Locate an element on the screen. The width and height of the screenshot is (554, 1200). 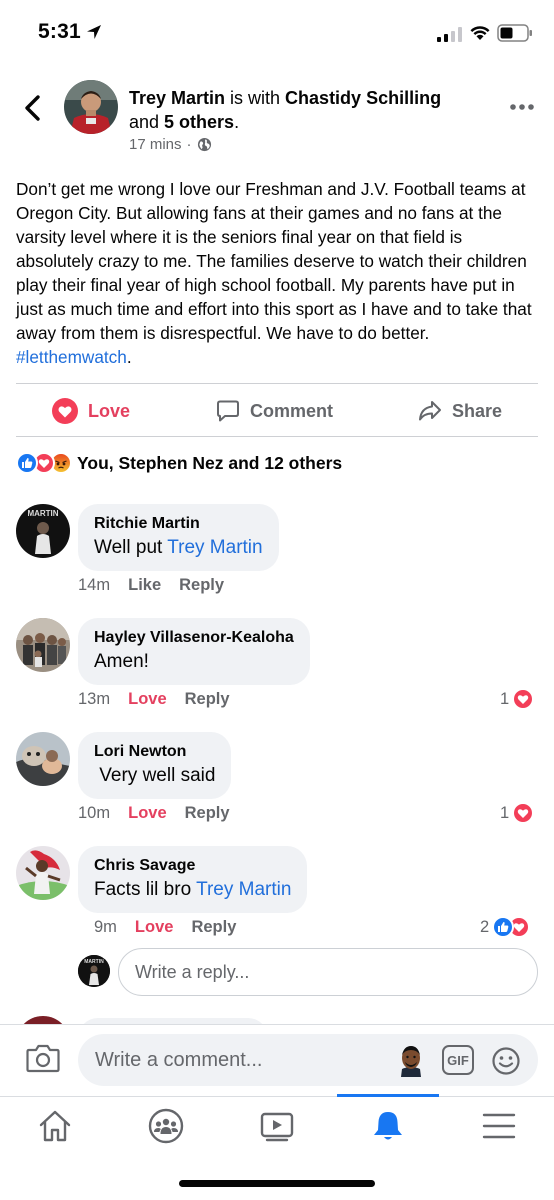
comment-label: Comment is located at coordinates (292, 410).